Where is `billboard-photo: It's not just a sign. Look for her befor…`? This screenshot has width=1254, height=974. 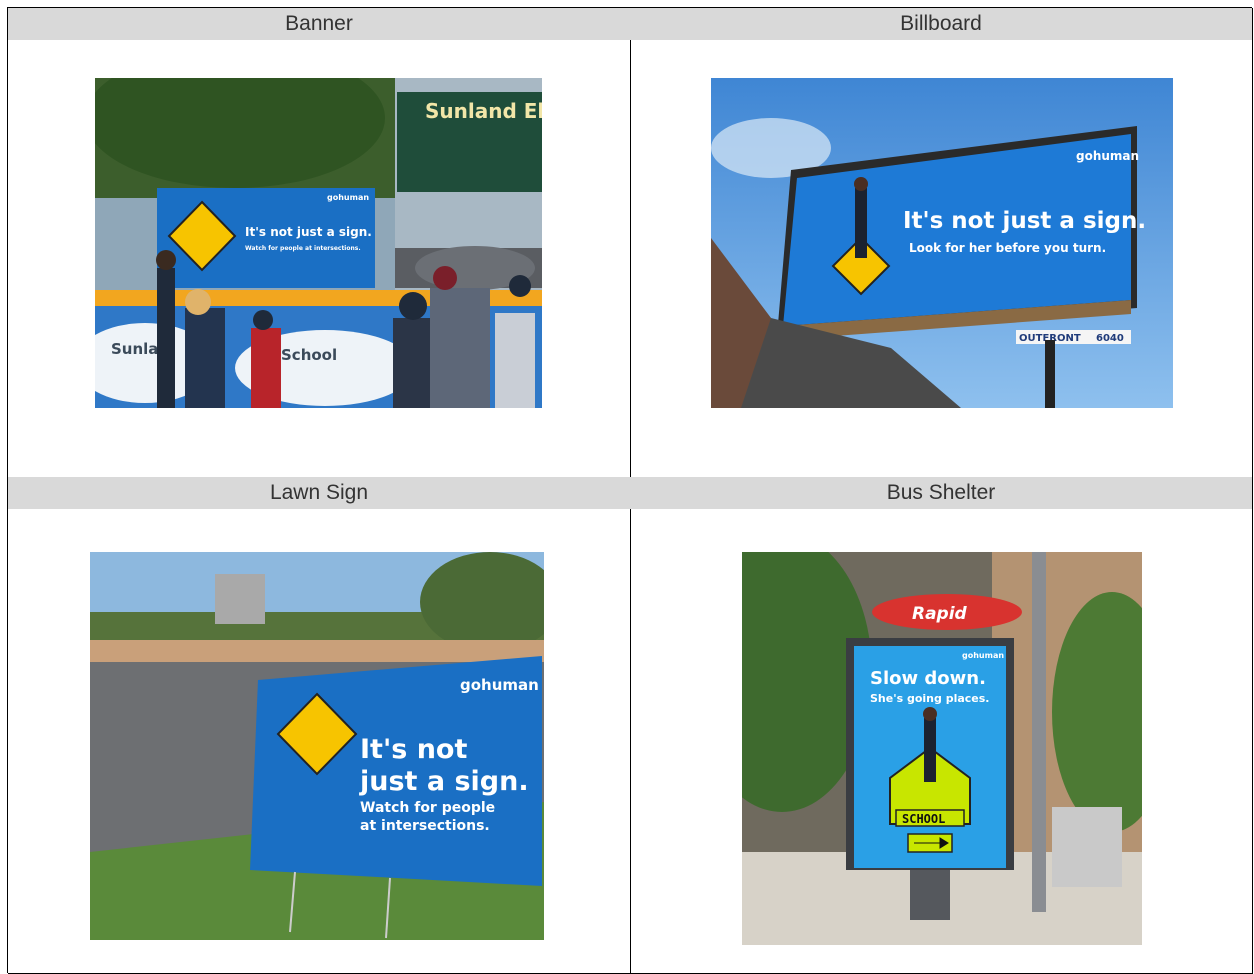
billboard-photo: It's not just a sign. Look for her befor… is located at coordinates (942, 243).